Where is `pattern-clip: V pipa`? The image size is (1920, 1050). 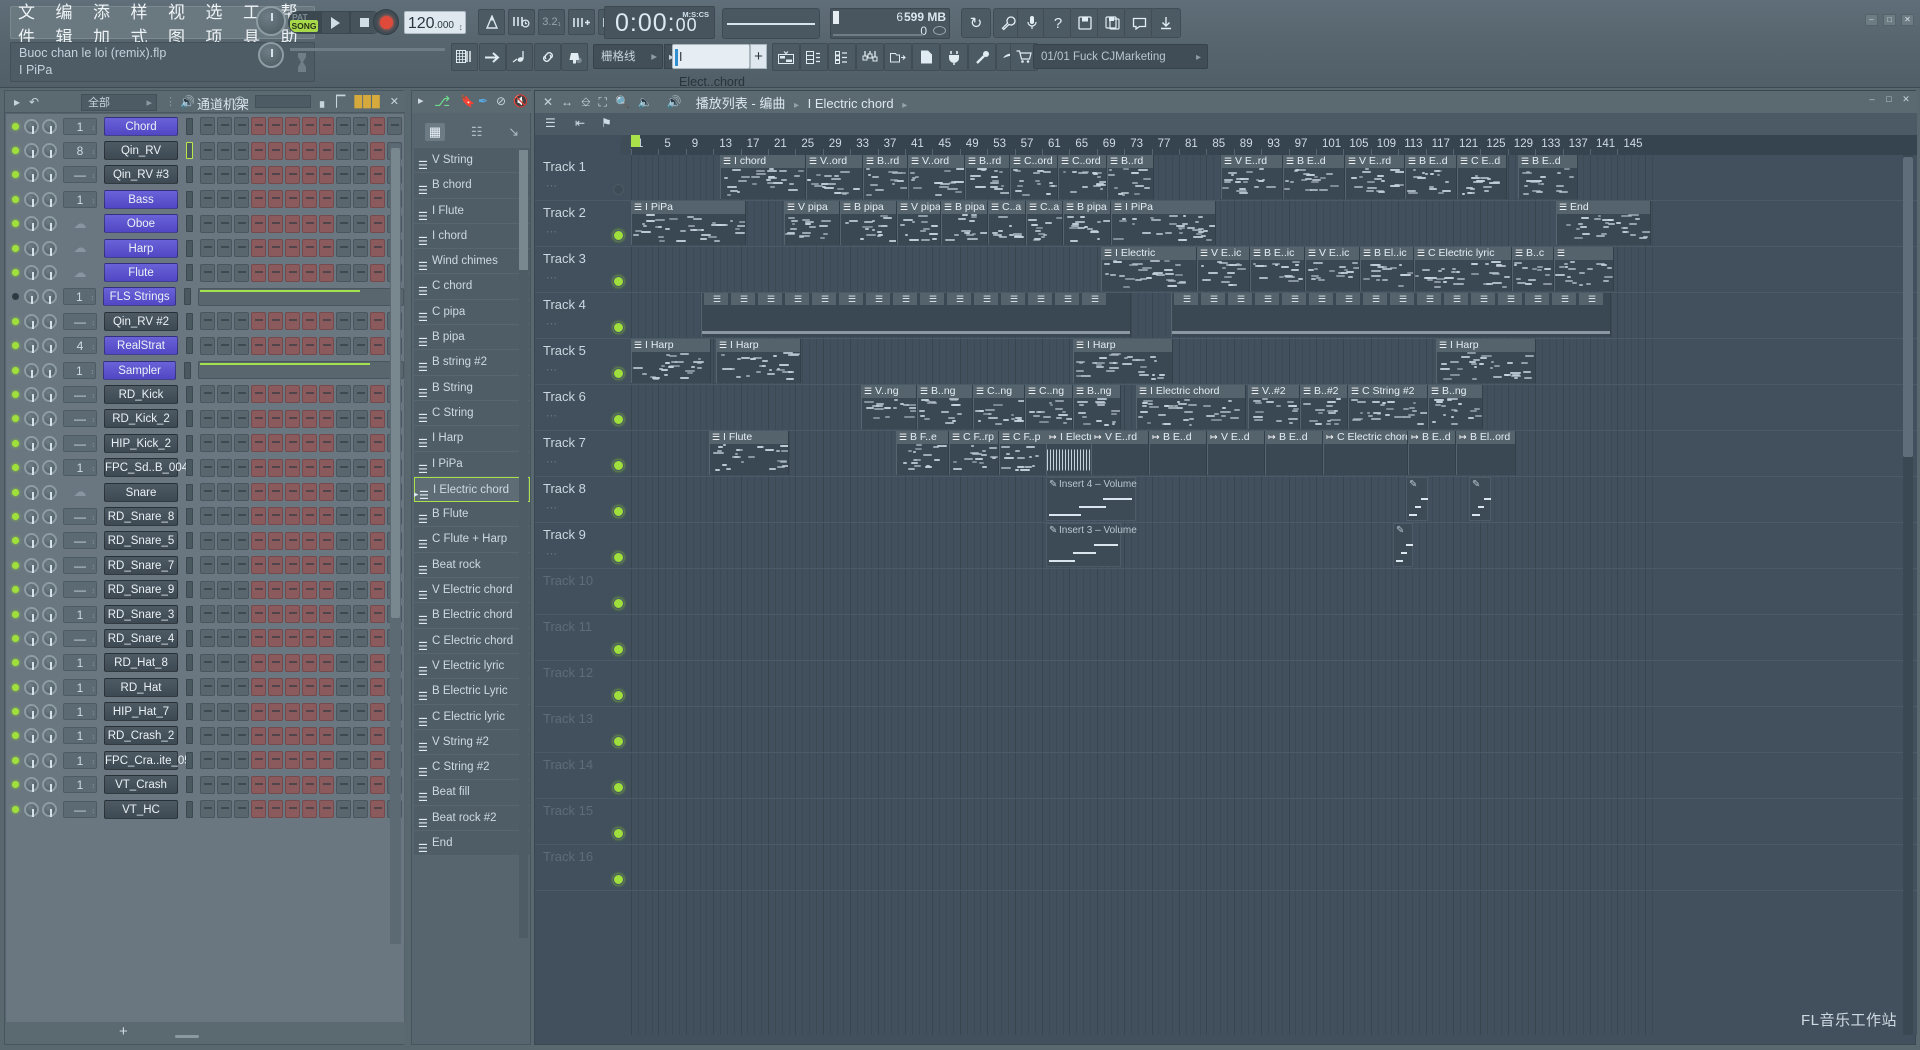
pattern-clip: V pipa is located at coordinates (919, 223).